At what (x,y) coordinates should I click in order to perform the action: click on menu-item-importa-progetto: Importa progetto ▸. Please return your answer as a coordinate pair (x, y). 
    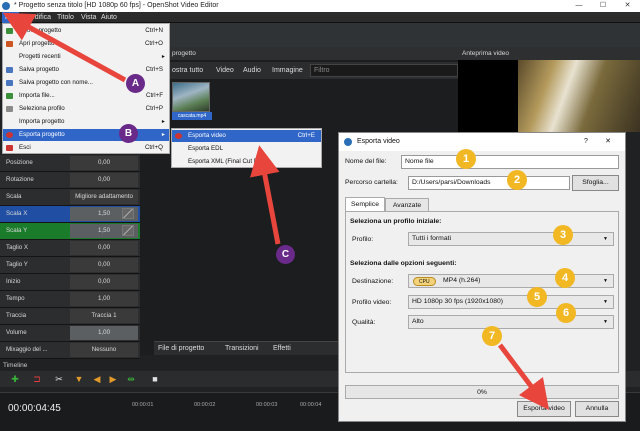
    Looking at the image, I should click on (86, 122).